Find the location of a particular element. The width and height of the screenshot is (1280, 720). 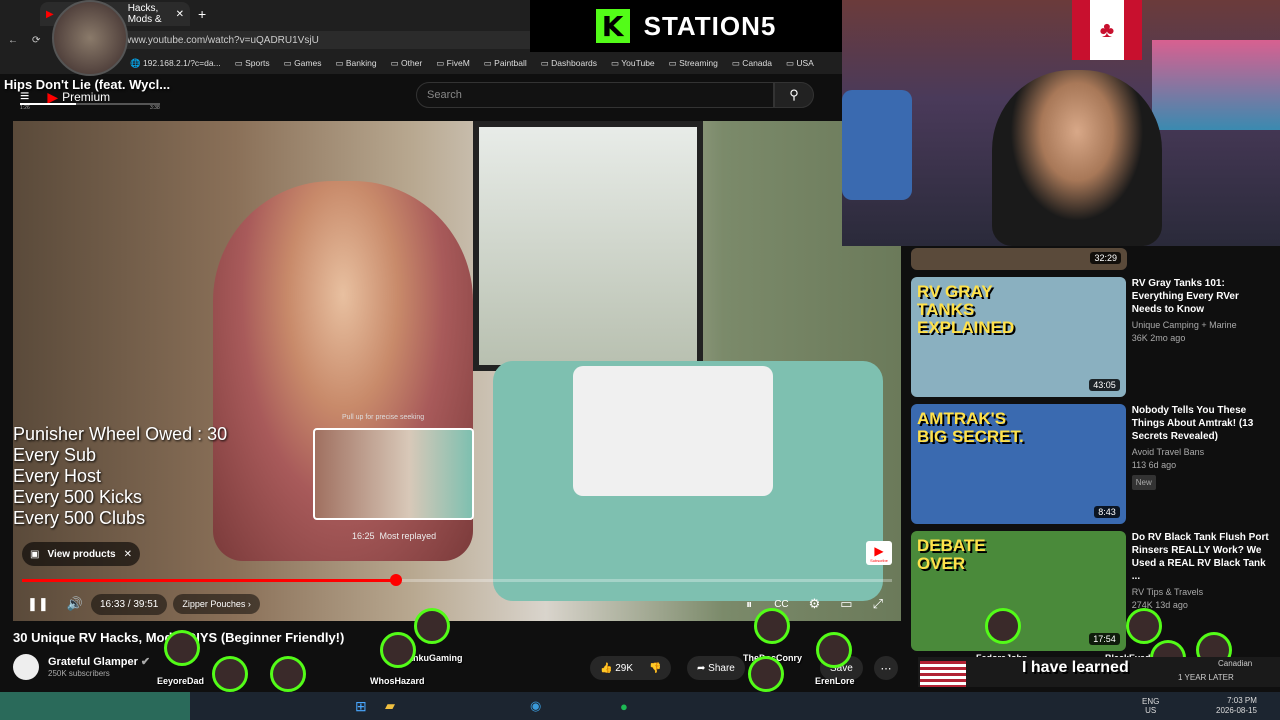

video-duration: 17:54 is located at coordinates (1104, 639).